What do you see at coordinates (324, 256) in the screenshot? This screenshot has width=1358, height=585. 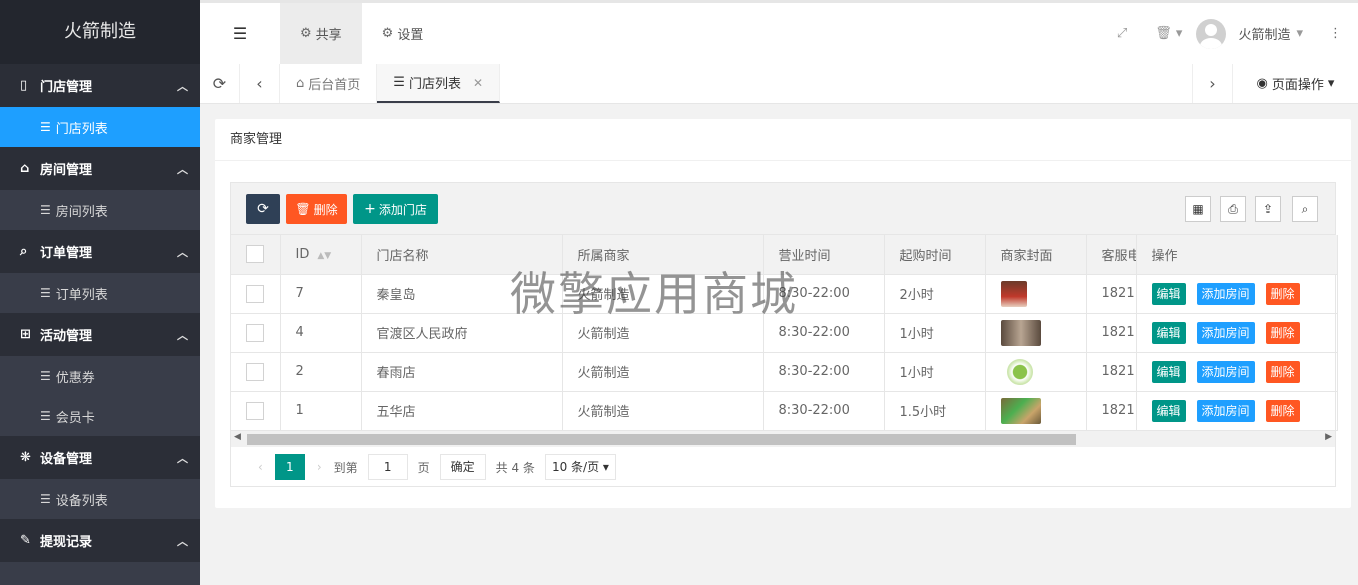 I see `sort-icon: ▲▼` at bounding box center [324, 256].